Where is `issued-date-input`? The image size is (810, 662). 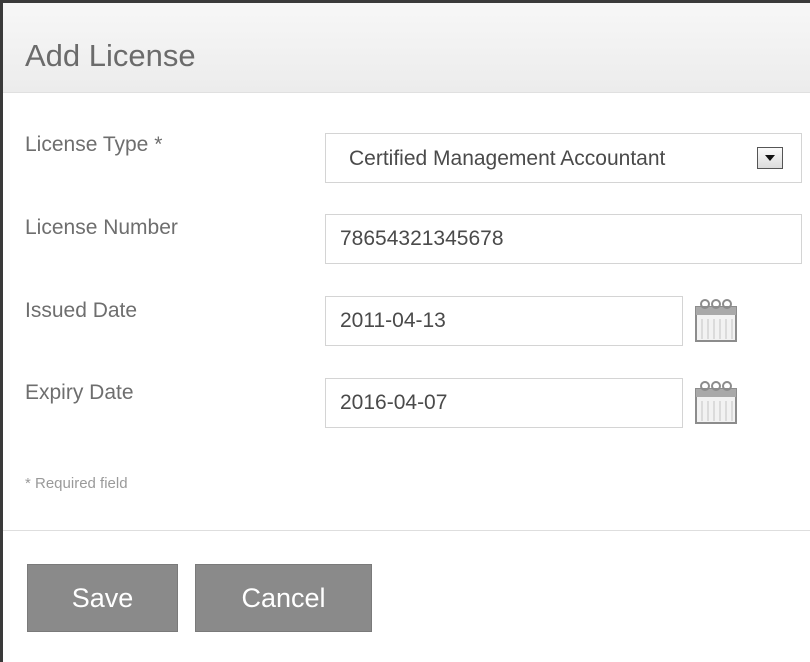 issued-date-input is located at coordinates (504, 321).